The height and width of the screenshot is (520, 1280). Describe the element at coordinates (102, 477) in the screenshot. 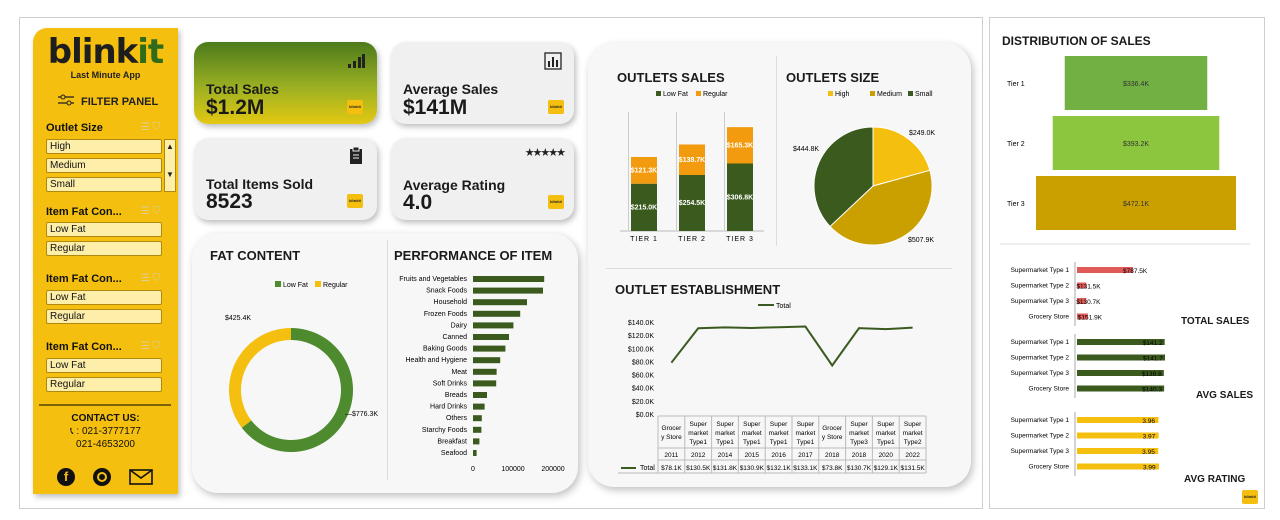

I see `instagram-icon` at that location.